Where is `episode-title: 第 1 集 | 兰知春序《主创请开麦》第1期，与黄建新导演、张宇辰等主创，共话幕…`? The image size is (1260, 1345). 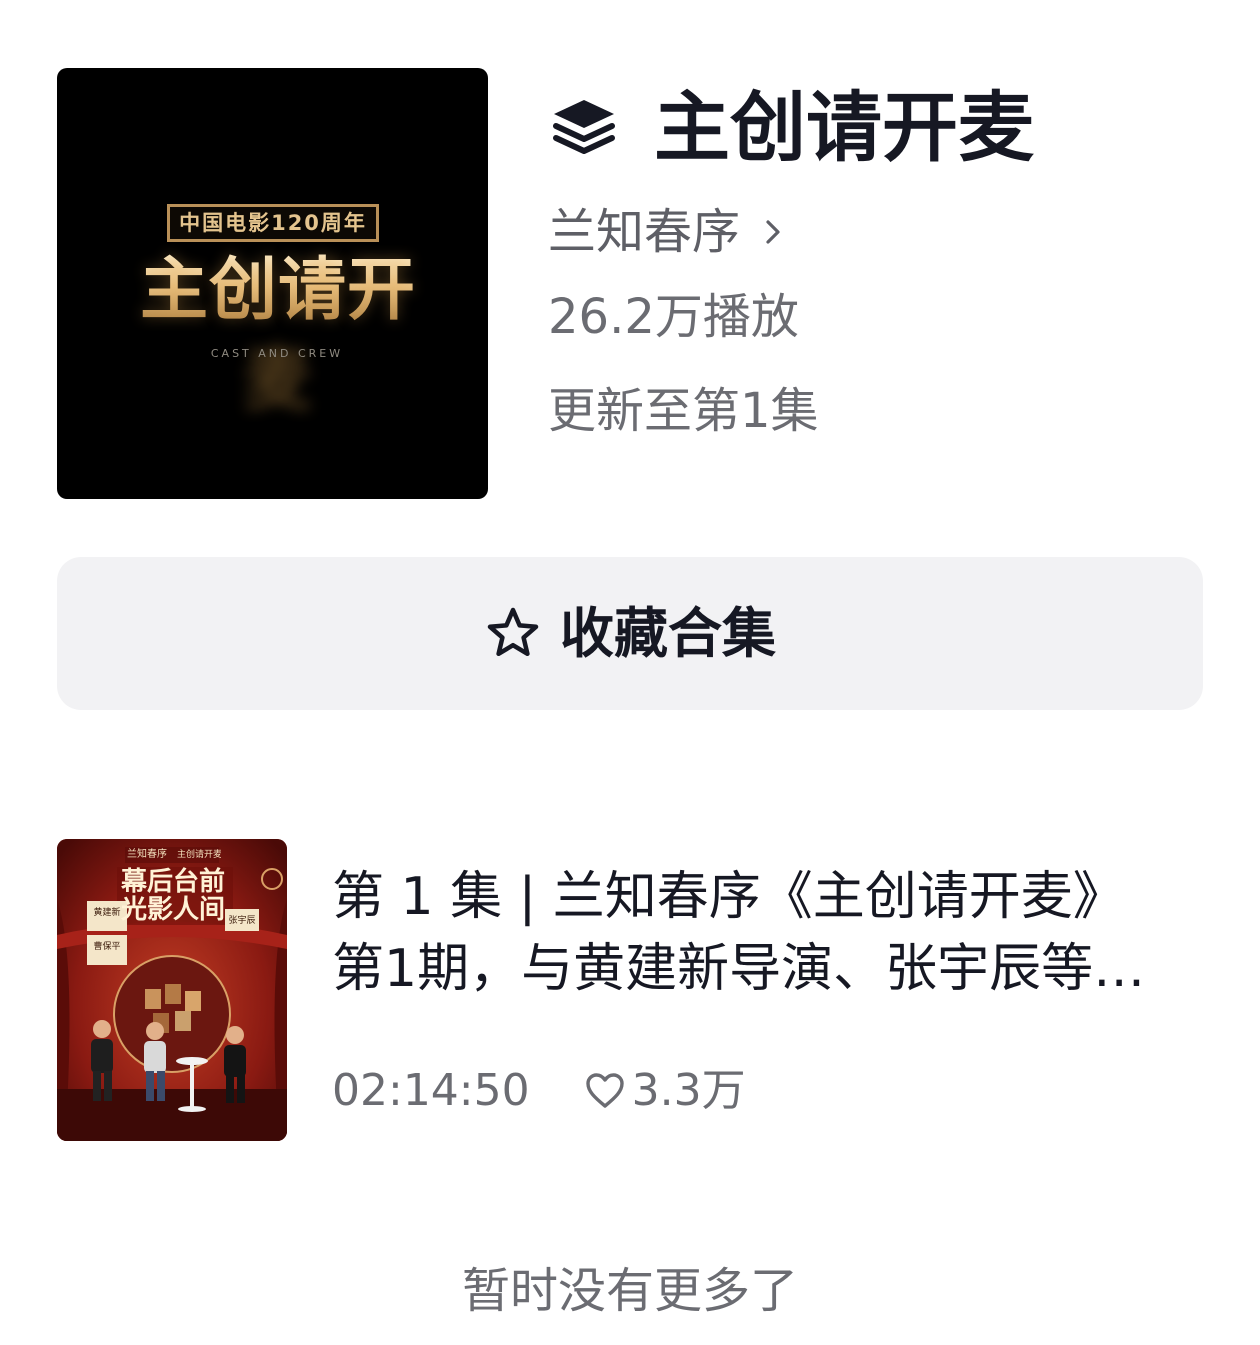
episode-title: 第 1 集 | 兰知春序《主创请开麦》第1期，与黄建新导演、张宇辰等主创，共话幕… is located at coordinates (739, 933).